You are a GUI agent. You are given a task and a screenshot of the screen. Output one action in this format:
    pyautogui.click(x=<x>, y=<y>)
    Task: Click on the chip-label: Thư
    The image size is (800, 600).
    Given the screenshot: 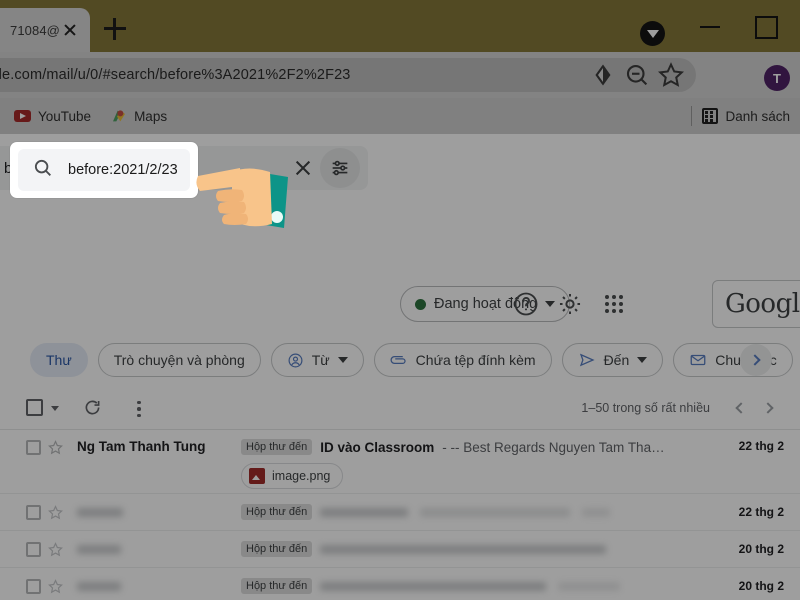 What is the action you would take?
    pyautogui.click(x=59, y=360)
    